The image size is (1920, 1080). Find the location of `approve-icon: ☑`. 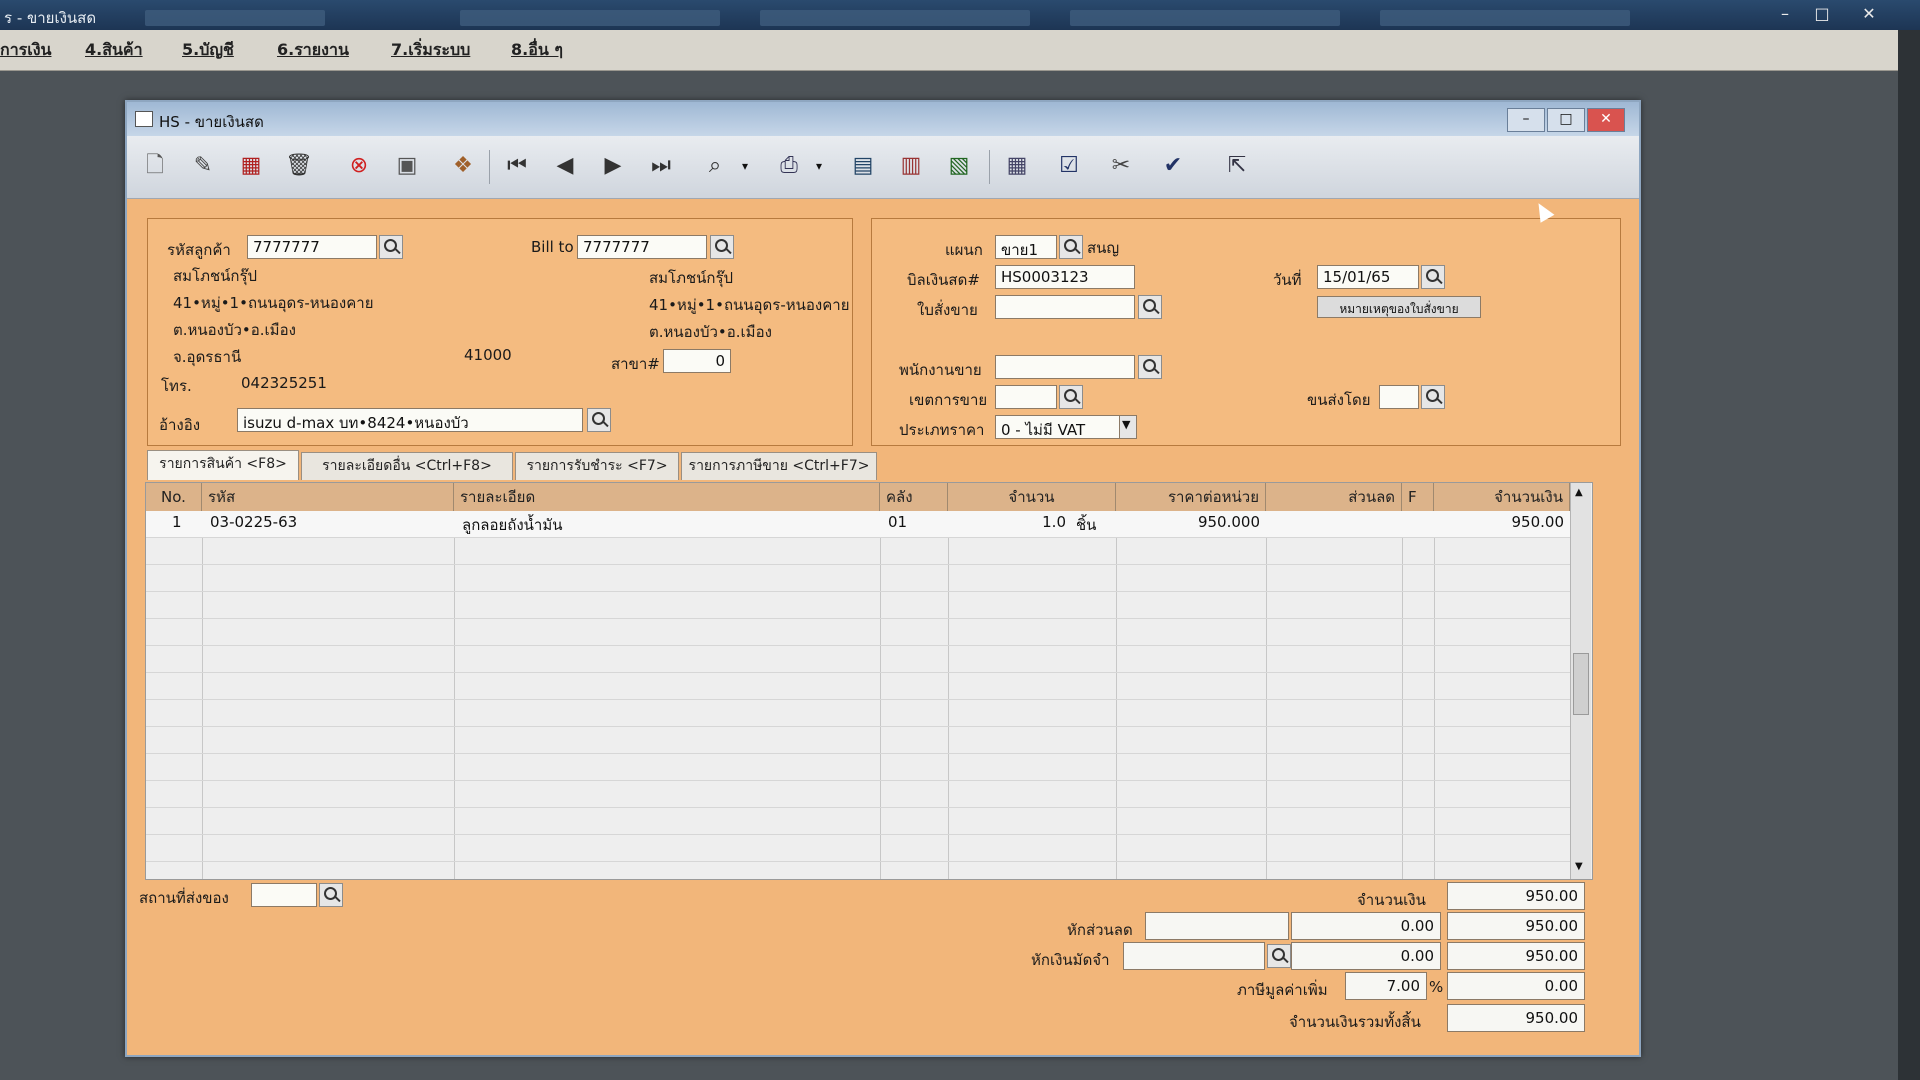

approve-icon: ☑ is located at coordinates (1069, 166).